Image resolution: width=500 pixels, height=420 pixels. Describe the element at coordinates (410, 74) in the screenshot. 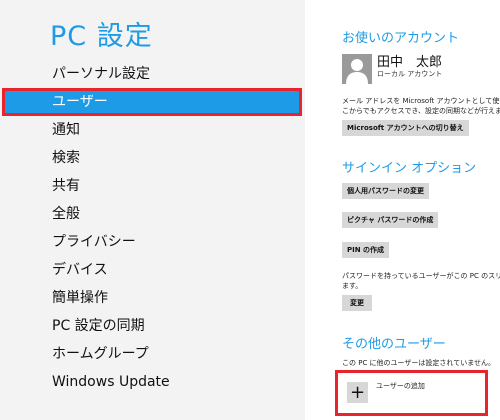

I see `account-type: ローカル アカウント` at that location.